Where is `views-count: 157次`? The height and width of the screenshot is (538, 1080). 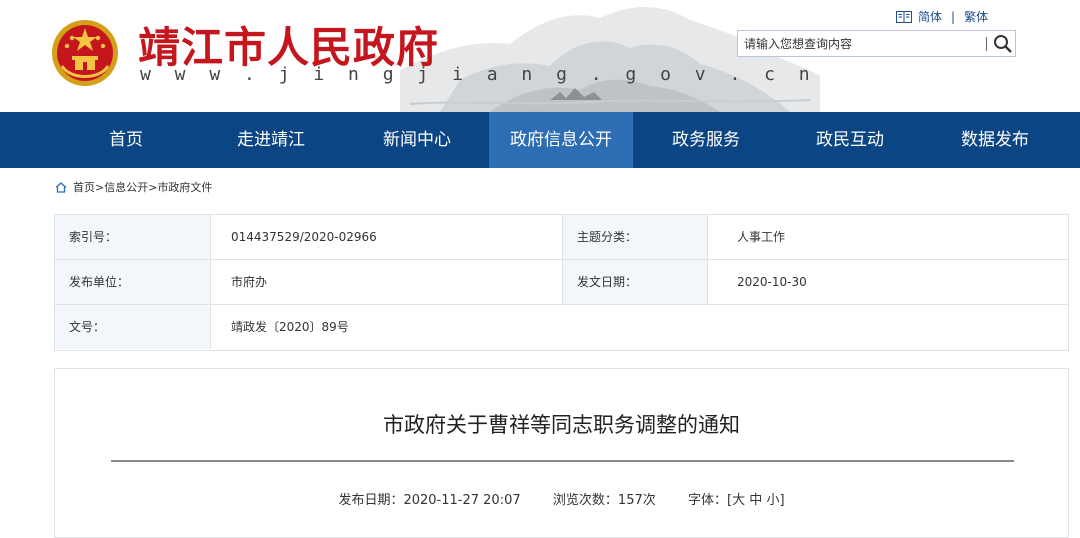
views-count: 157次 is located at coordinates (636, 500).